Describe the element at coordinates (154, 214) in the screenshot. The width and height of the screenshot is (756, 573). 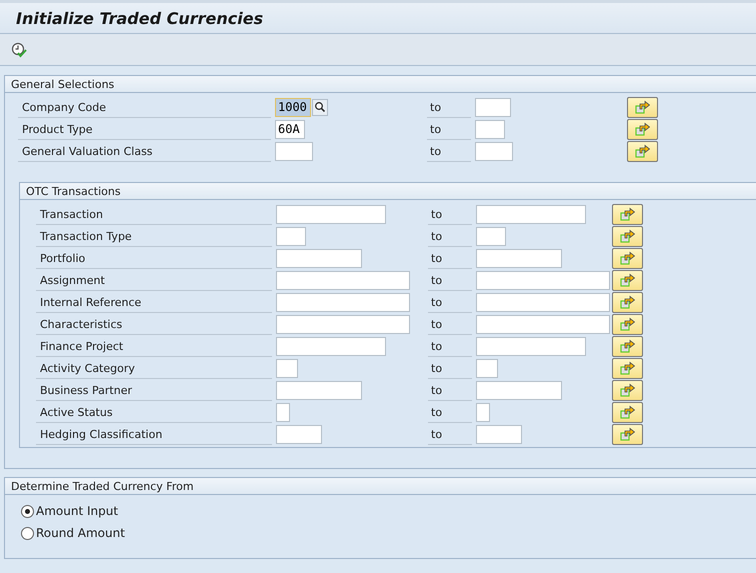
I see `field-label: Transaction` at that location.